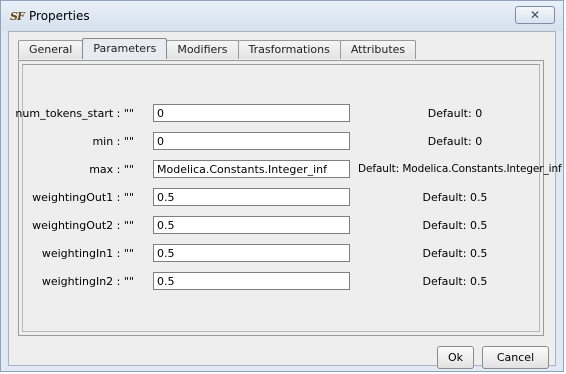  Describe the element at coordinates (251, 253) in the screenshot. I see `weighting-in1-input` at that location.